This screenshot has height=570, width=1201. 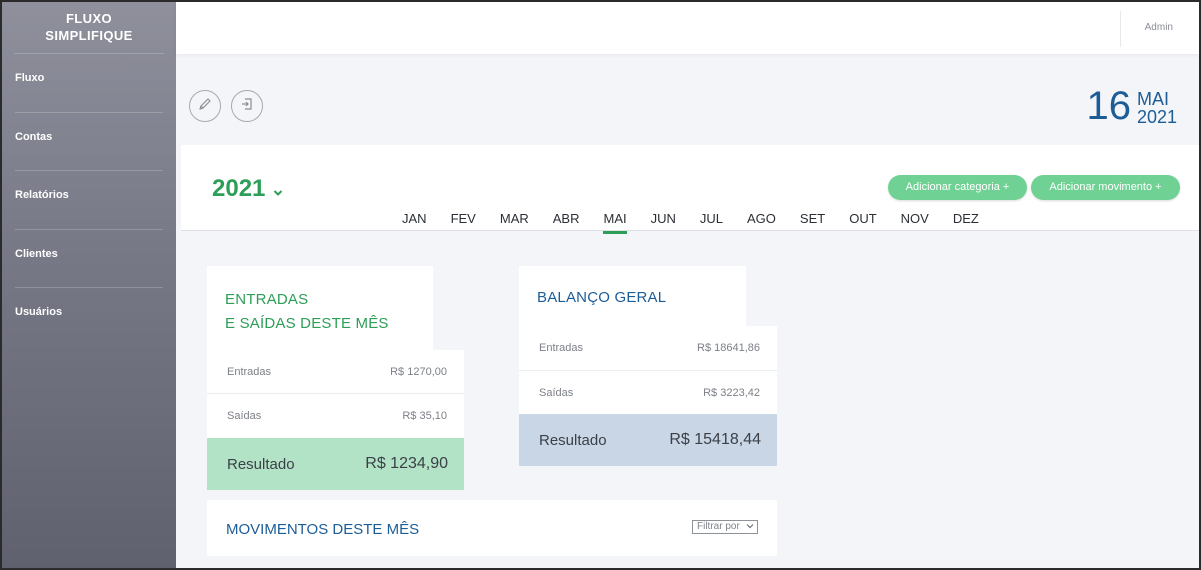 What do you see at coordinates (1152, 99) in the screenshot?
I see `date-month: MAI` at bounding box center [1152, 99].